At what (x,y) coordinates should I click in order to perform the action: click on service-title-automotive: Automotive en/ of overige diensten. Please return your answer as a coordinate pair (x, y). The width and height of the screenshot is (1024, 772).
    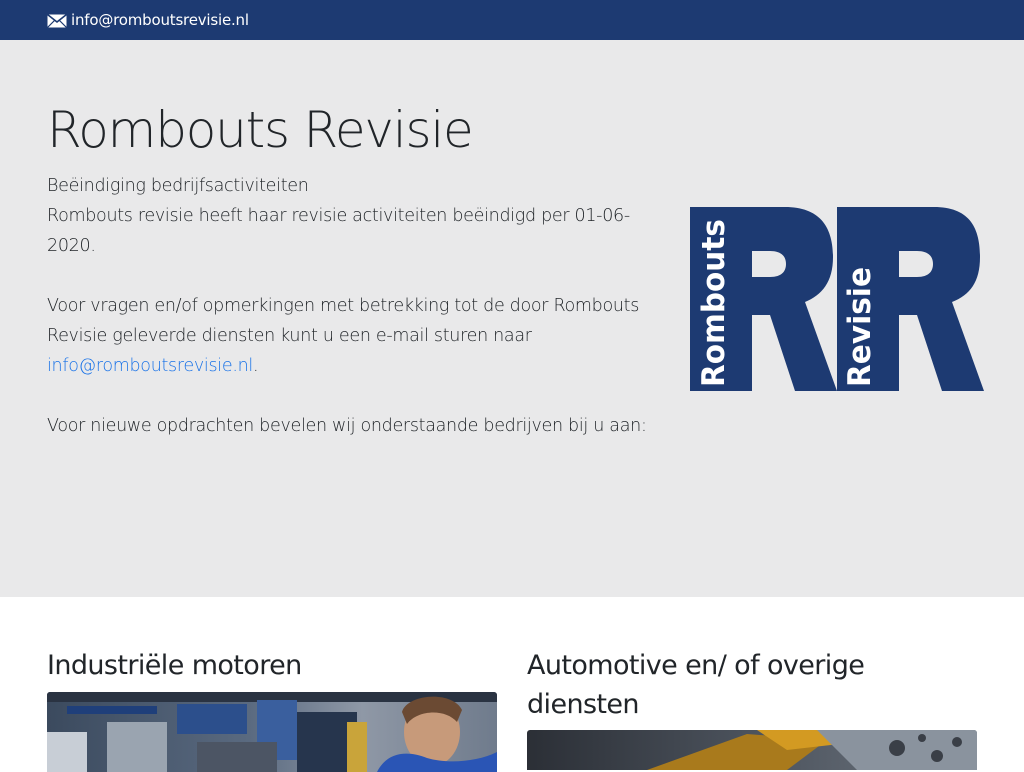
    Looking at the image, I should click on (696, 685).